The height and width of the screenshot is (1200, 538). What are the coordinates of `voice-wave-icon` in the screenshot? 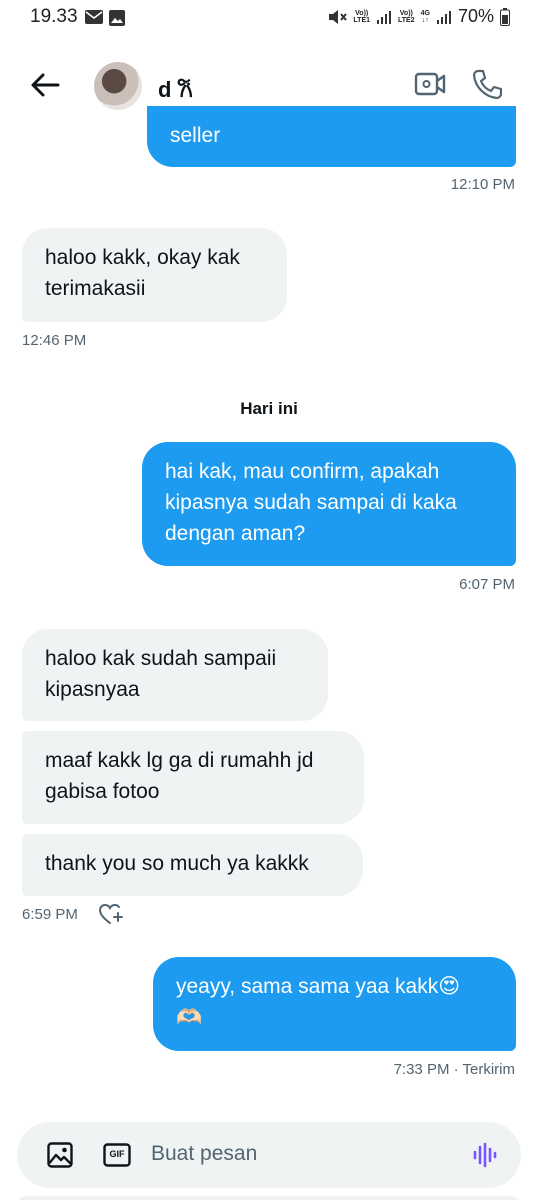 It's located at (485, 1155).